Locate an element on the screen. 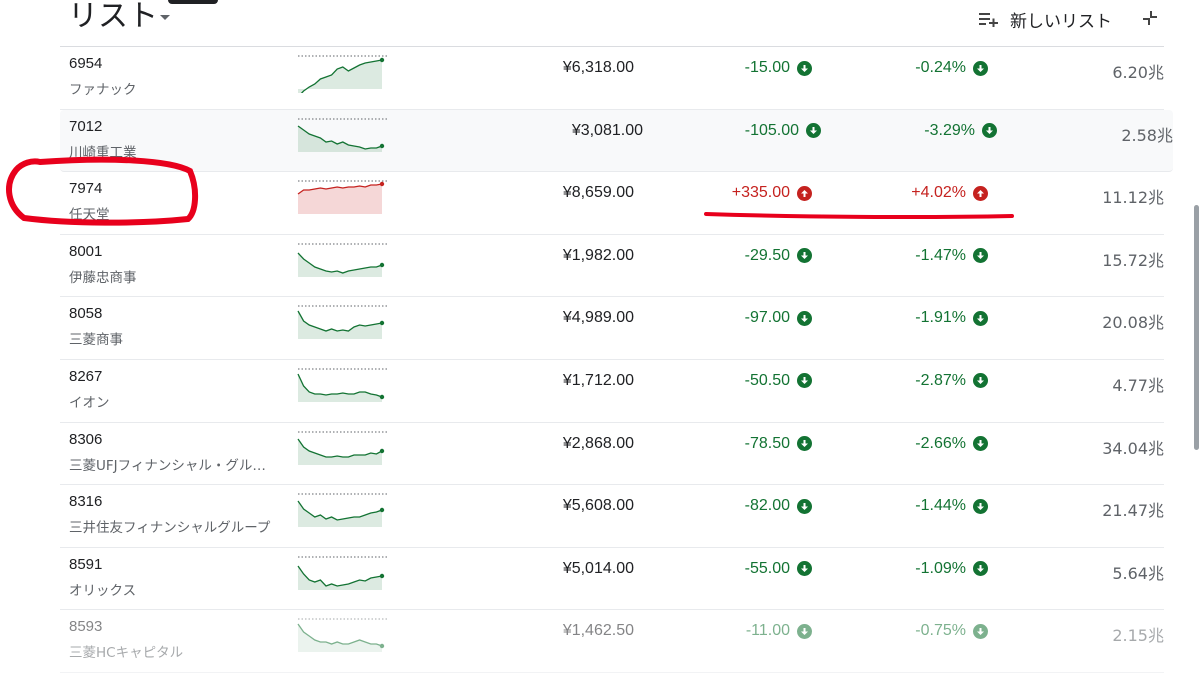 The width and height of the screenshot is (1200, 673). percent-change-value: -2.87% is located at coordinates (940, 380).